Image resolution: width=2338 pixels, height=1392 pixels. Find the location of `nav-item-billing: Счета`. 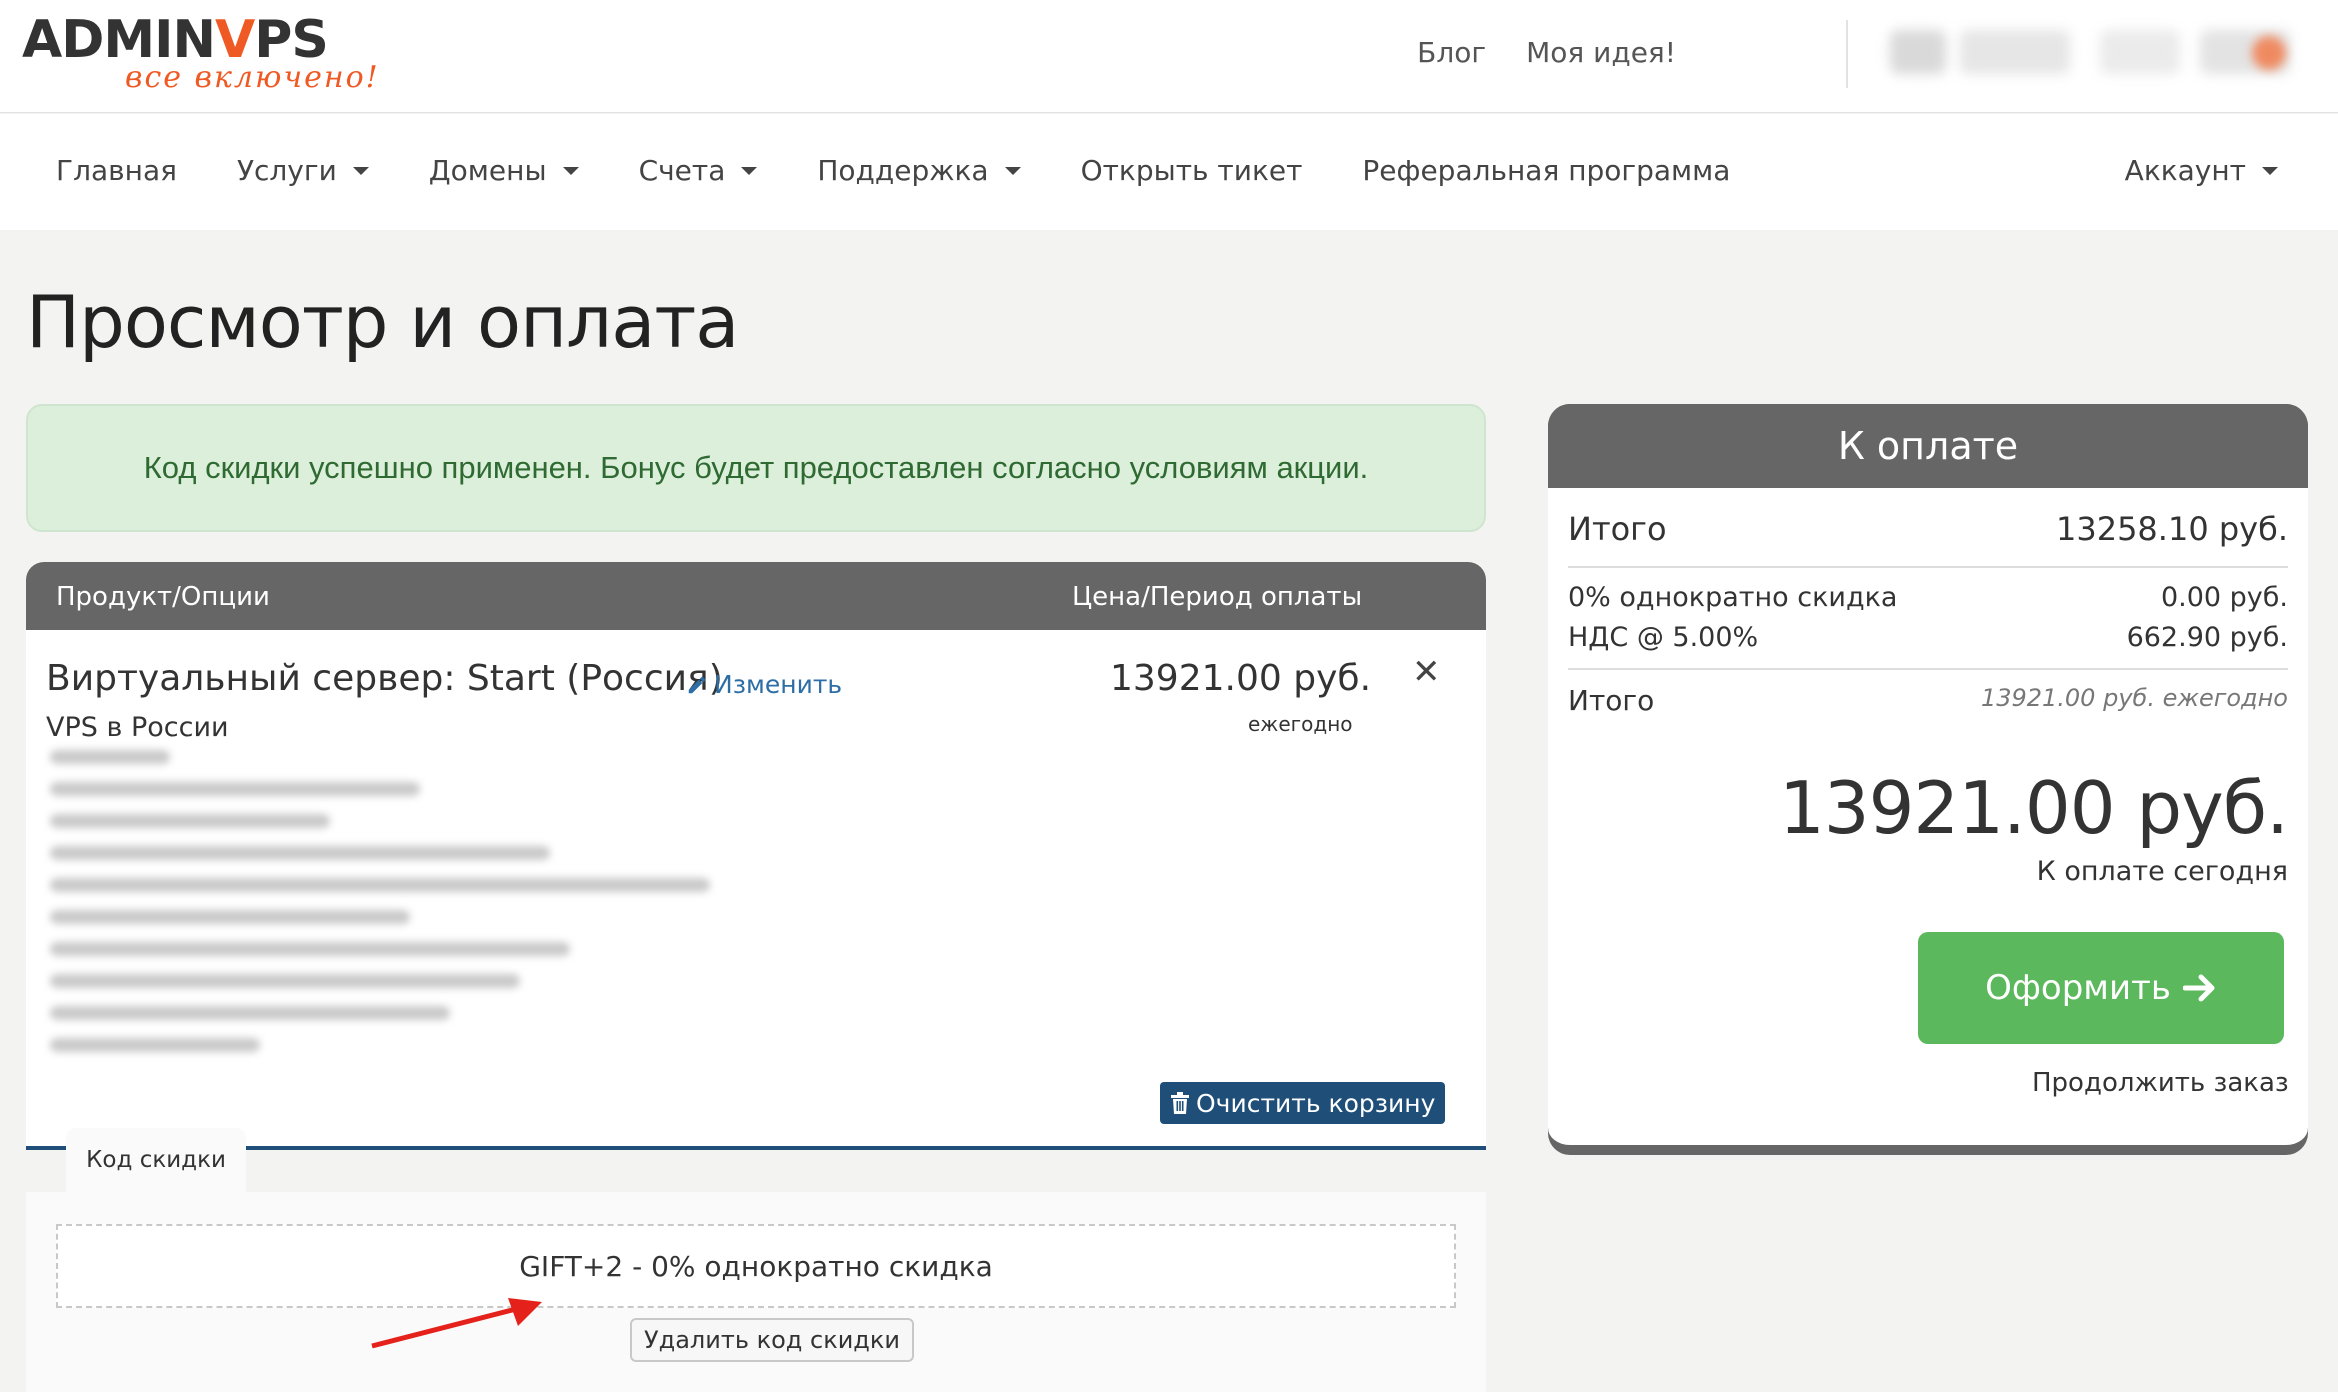

nav-item-billing: Счета is located at coordinates (698, 170).